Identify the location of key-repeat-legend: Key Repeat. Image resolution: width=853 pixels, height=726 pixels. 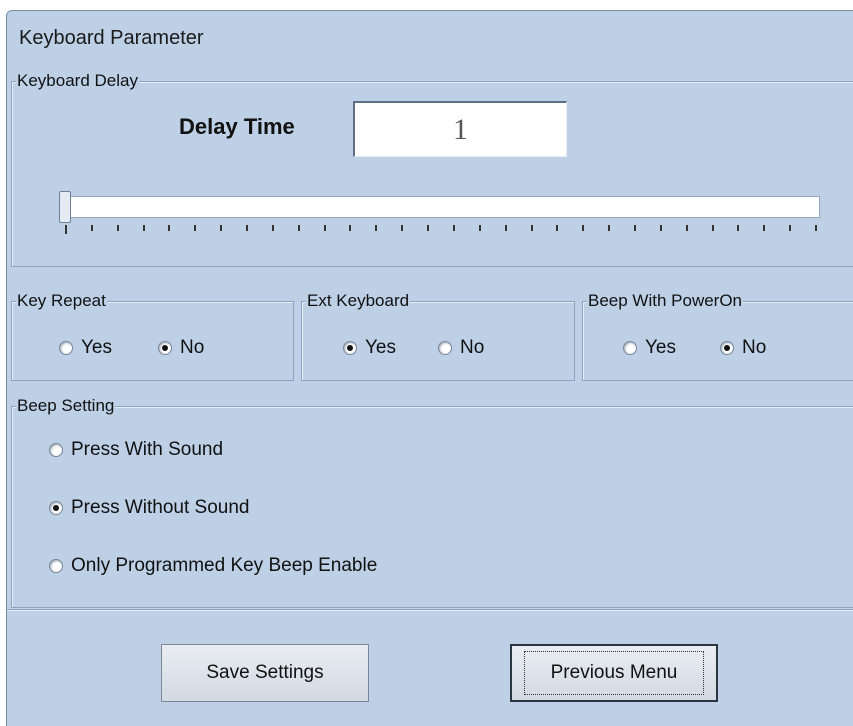
(61, 301).